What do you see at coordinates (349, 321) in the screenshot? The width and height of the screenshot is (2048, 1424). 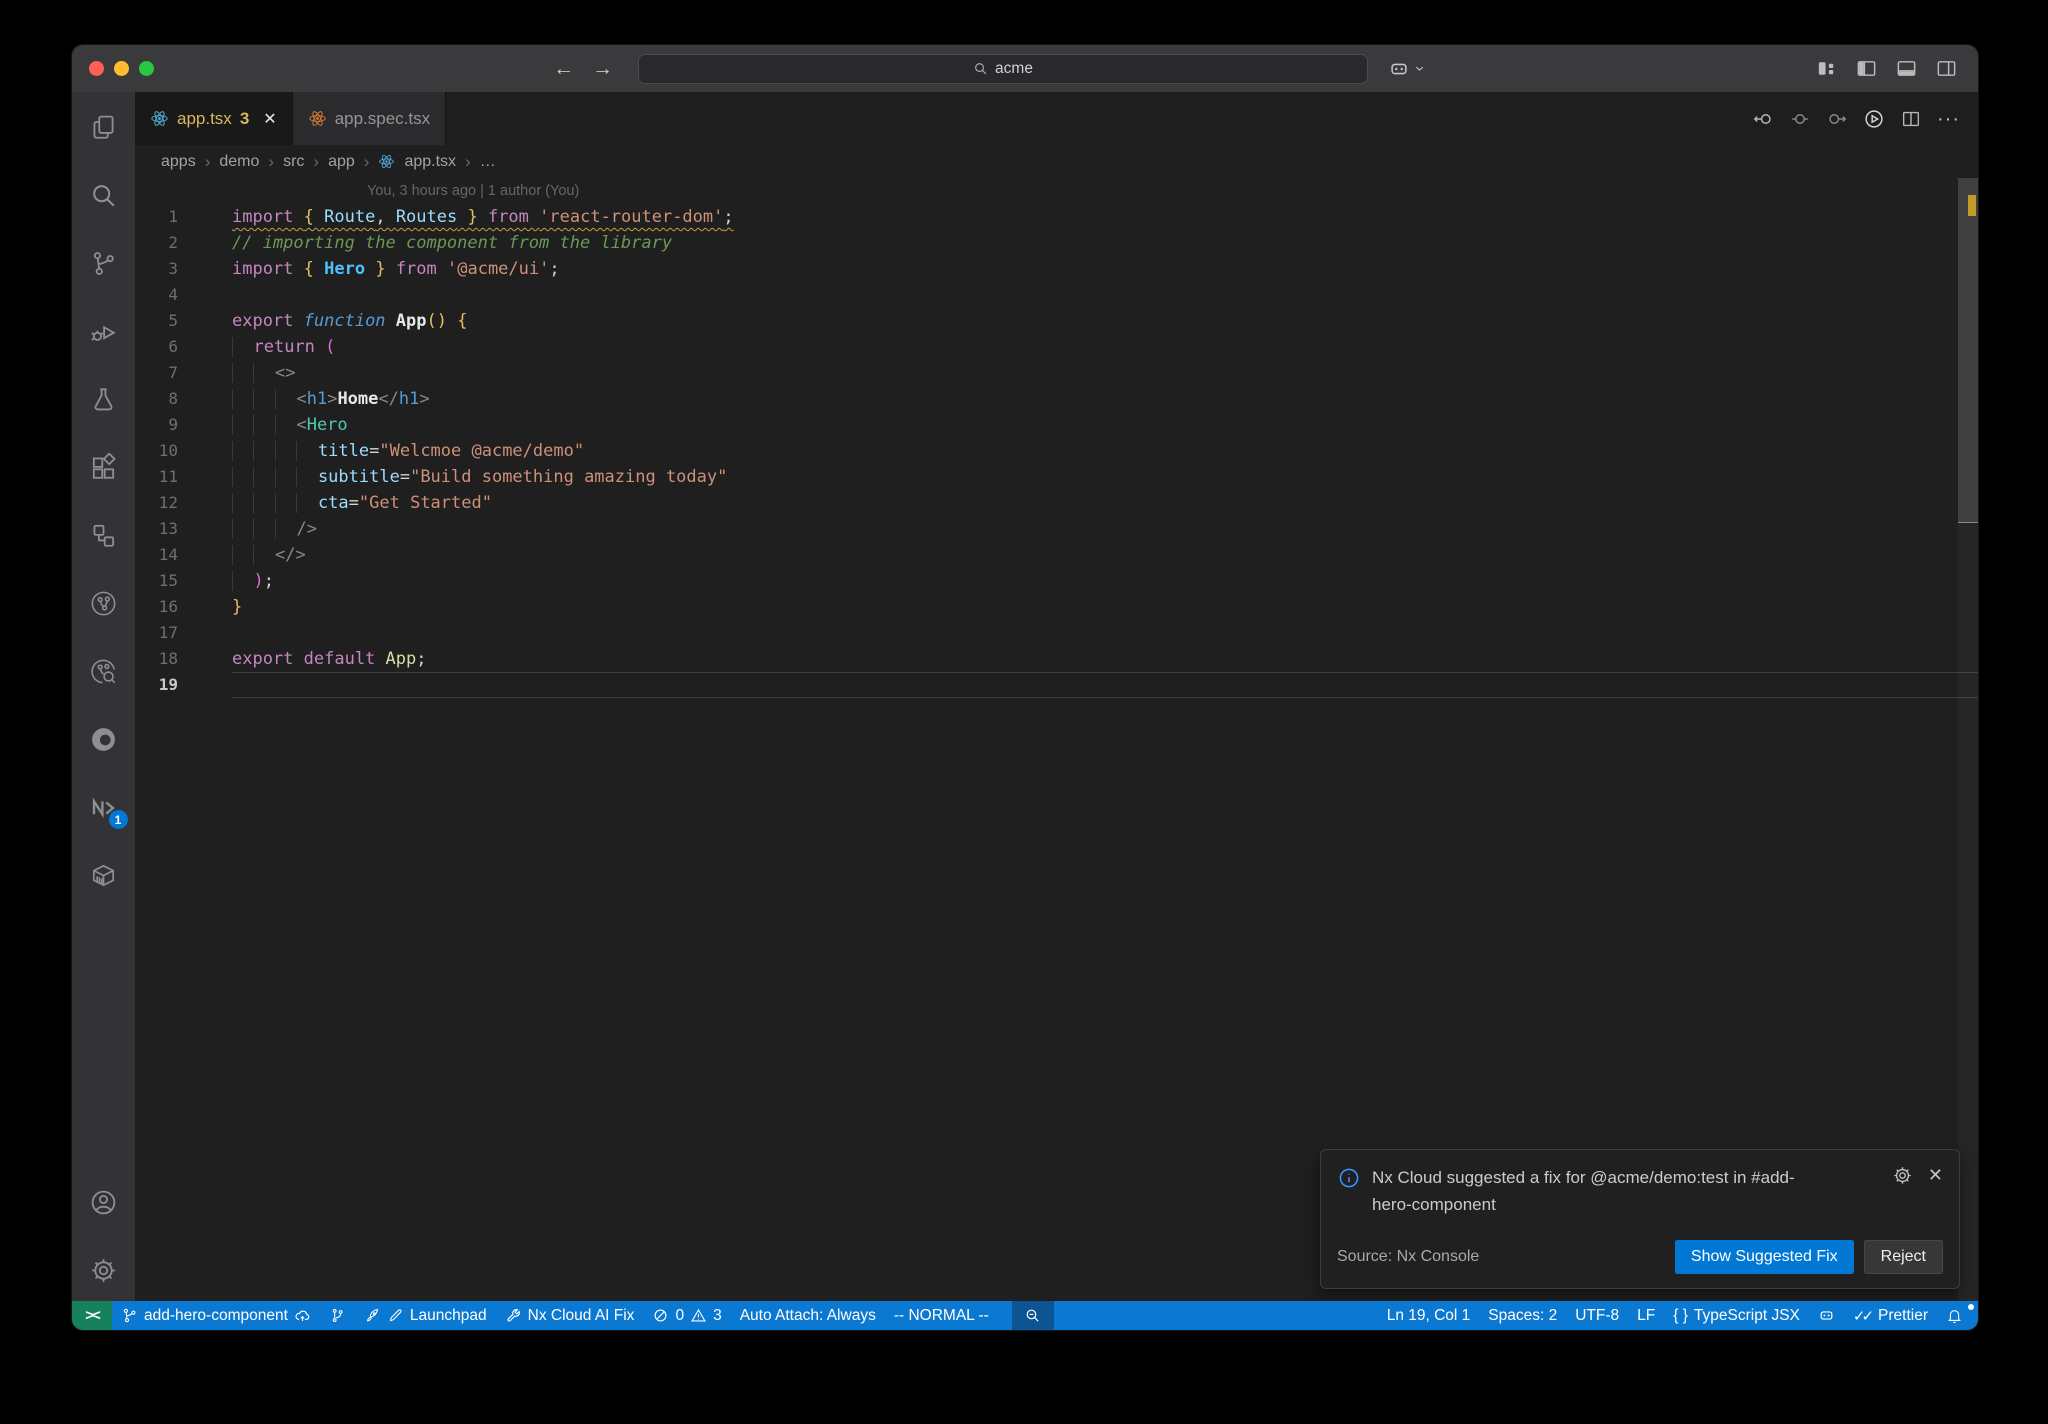 I see `code-token: function` at bounding box center [349, 321].